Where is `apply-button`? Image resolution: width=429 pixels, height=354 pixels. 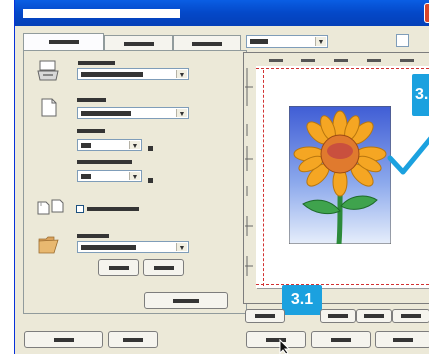 apply-button is located at coordinates (402, 339).